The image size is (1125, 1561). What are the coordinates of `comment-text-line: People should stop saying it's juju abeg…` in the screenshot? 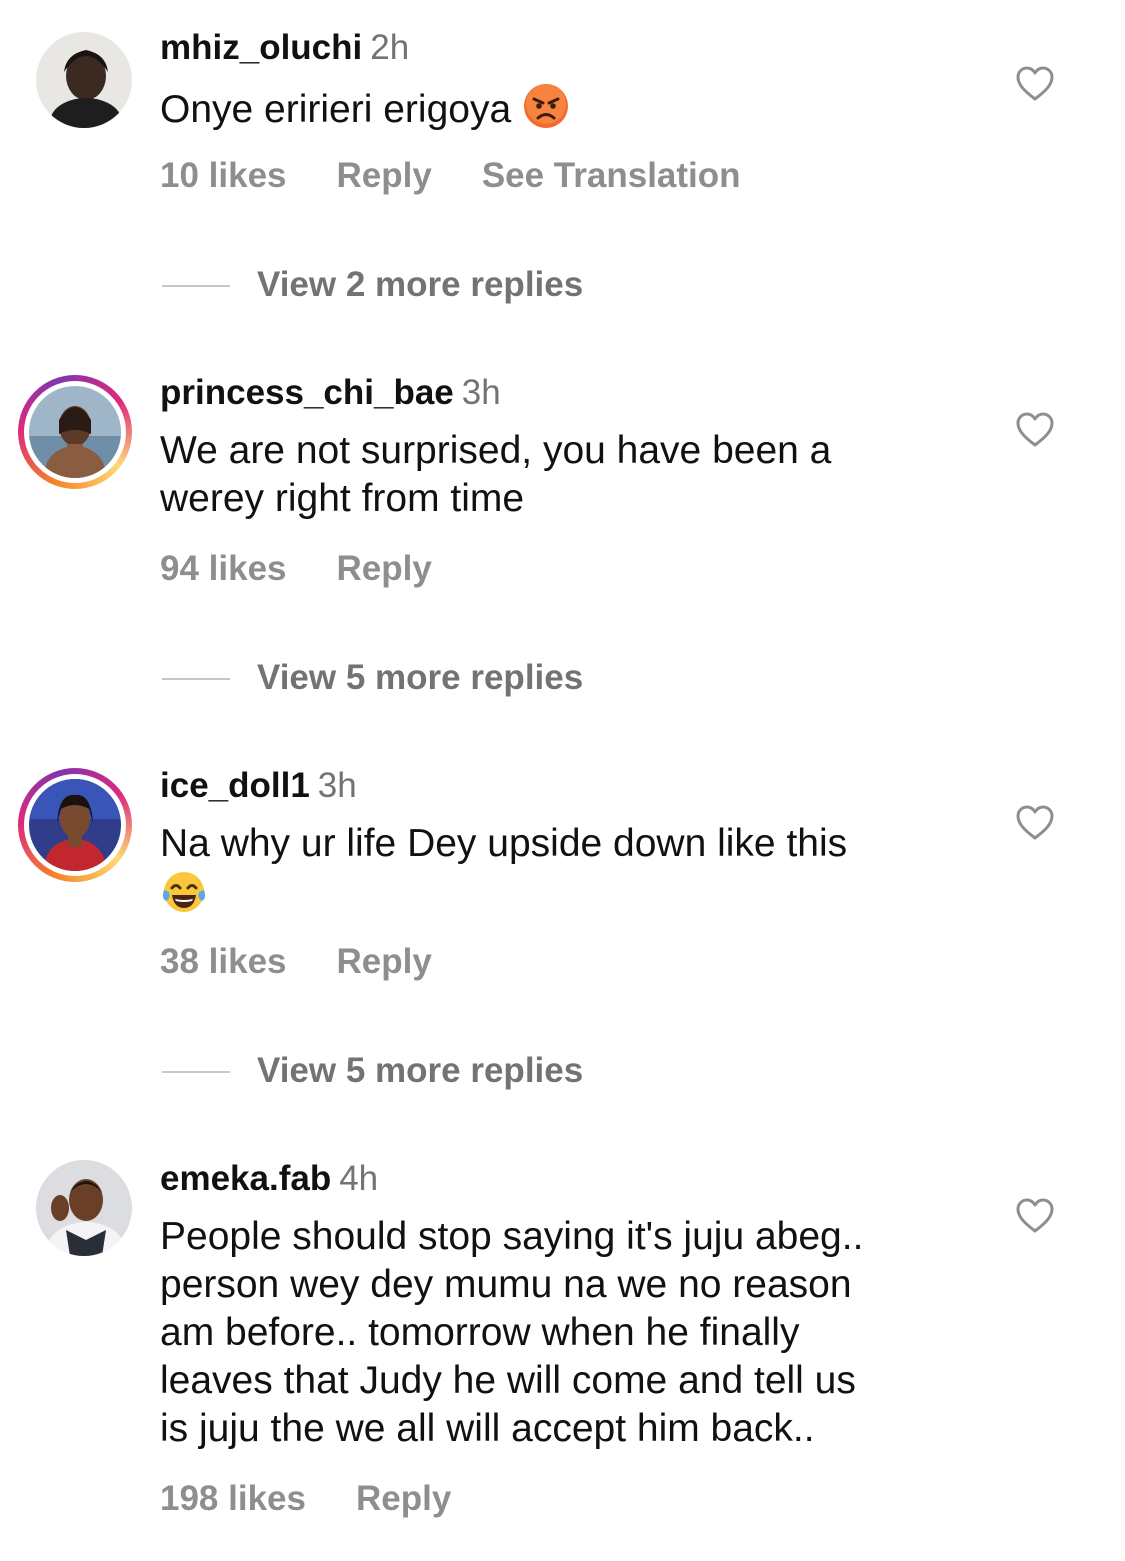 It's located at (512, 1236).